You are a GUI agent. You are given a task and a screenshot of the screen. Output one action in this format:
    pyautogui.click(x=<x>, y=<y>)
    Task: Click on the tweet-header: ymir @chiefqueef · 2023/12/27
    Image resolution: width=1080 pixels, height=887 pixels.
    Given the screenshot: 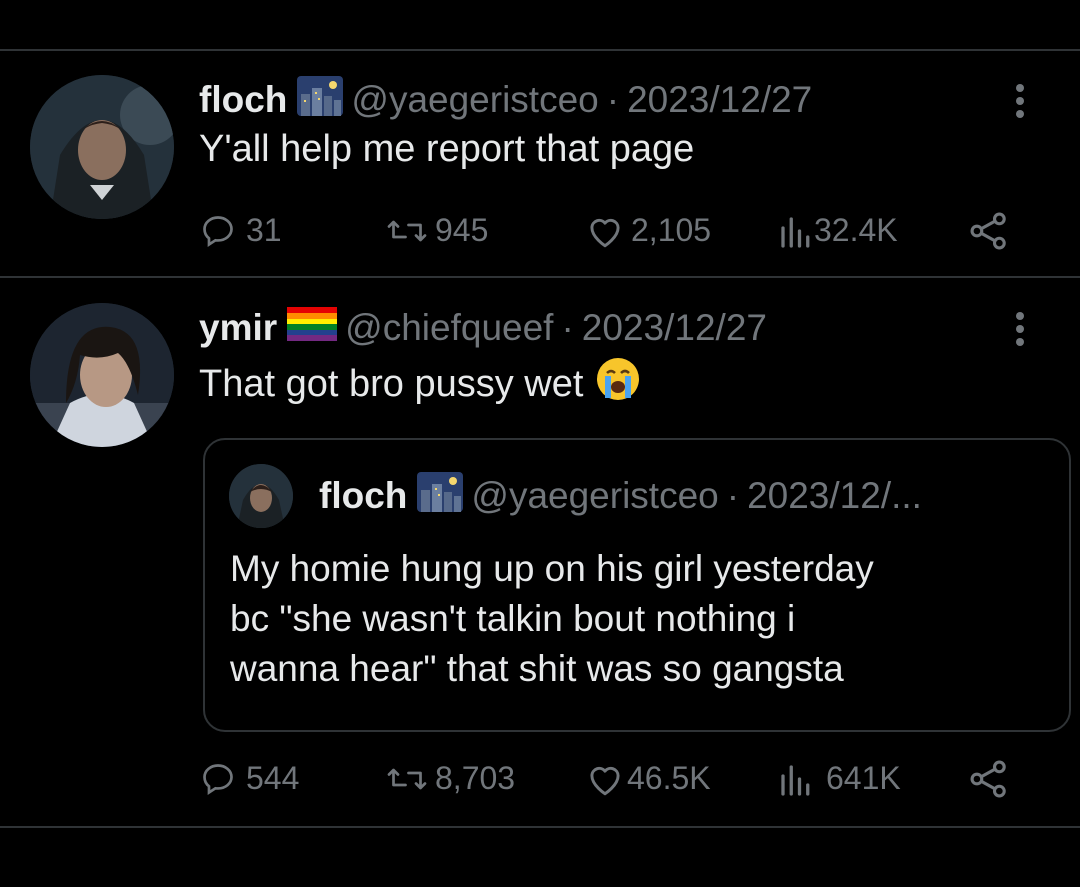 What is the action you would take?
    pyautogui.click(x=483, y=328)
    